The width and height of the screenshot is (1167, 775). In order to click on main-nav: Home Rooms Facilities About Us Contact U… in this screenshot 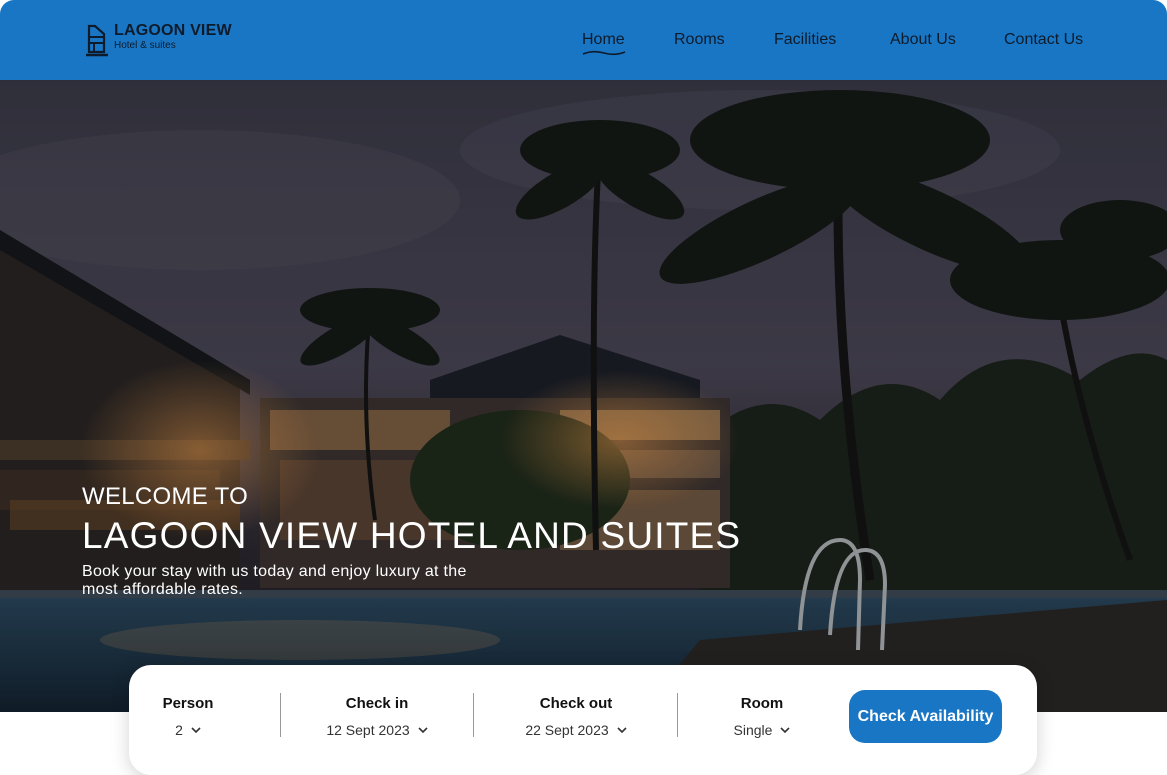, I will do `click(583, 43)`.